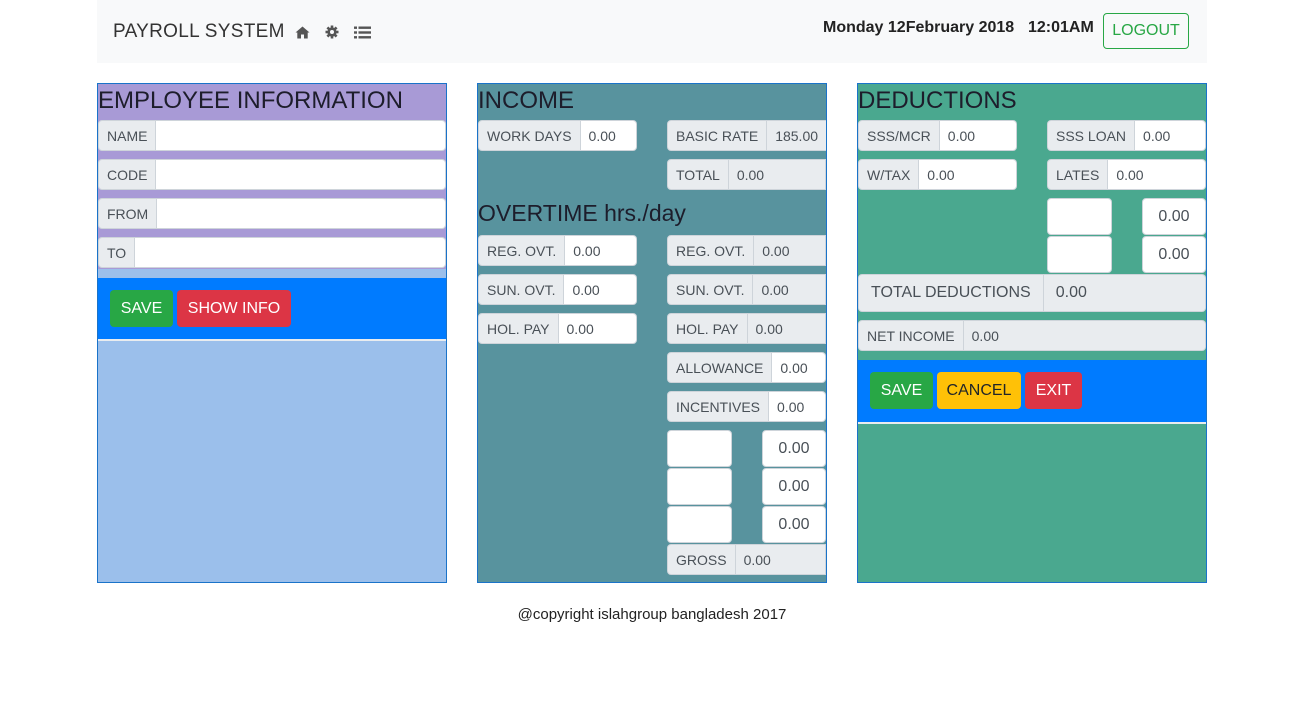 This screenshot has width=1304, height=702. What do you see at coordinates (794, 524) in the screenshot?
I see `income-extra-amount-input-3: 0.00` at bounding box center [794, 524].